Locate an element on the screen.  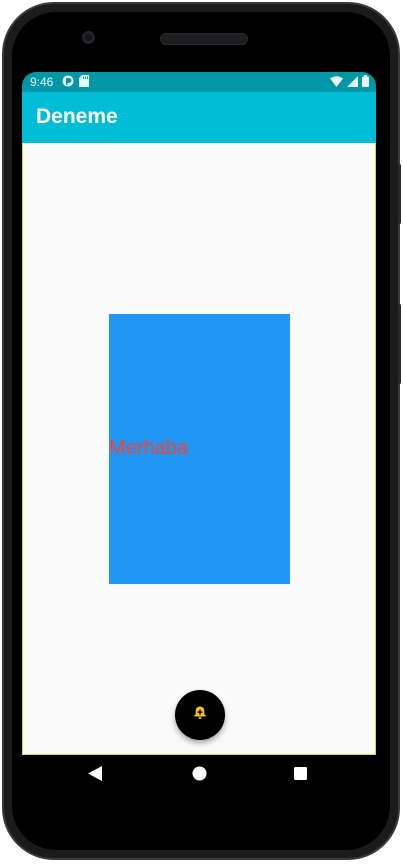
status-time: 9:46 is located at coordinates (42, 82).